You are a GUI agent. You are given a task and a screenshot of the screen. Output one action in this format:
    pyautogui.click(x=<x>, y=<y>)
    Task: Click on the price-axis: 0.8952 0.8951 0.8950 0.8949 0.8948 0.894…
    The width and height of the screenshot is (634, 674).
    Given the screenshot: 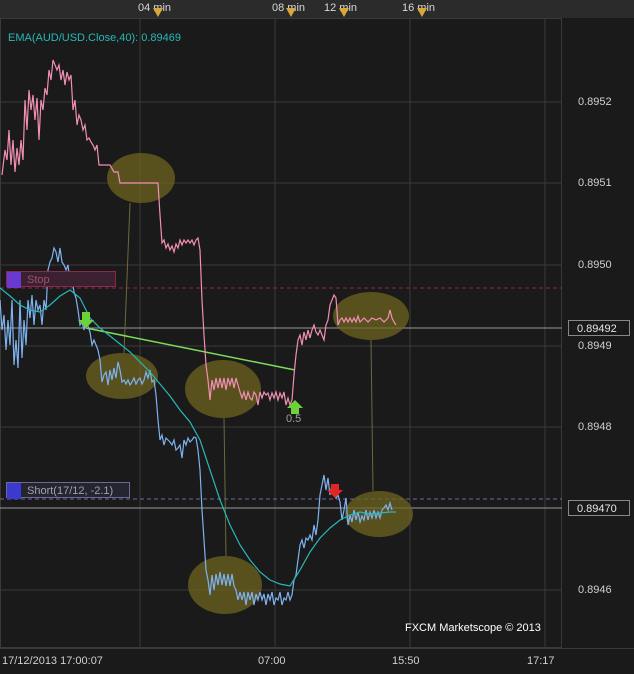 What is the action you would take?
    pyautogui.click(x=598, y=333)
    